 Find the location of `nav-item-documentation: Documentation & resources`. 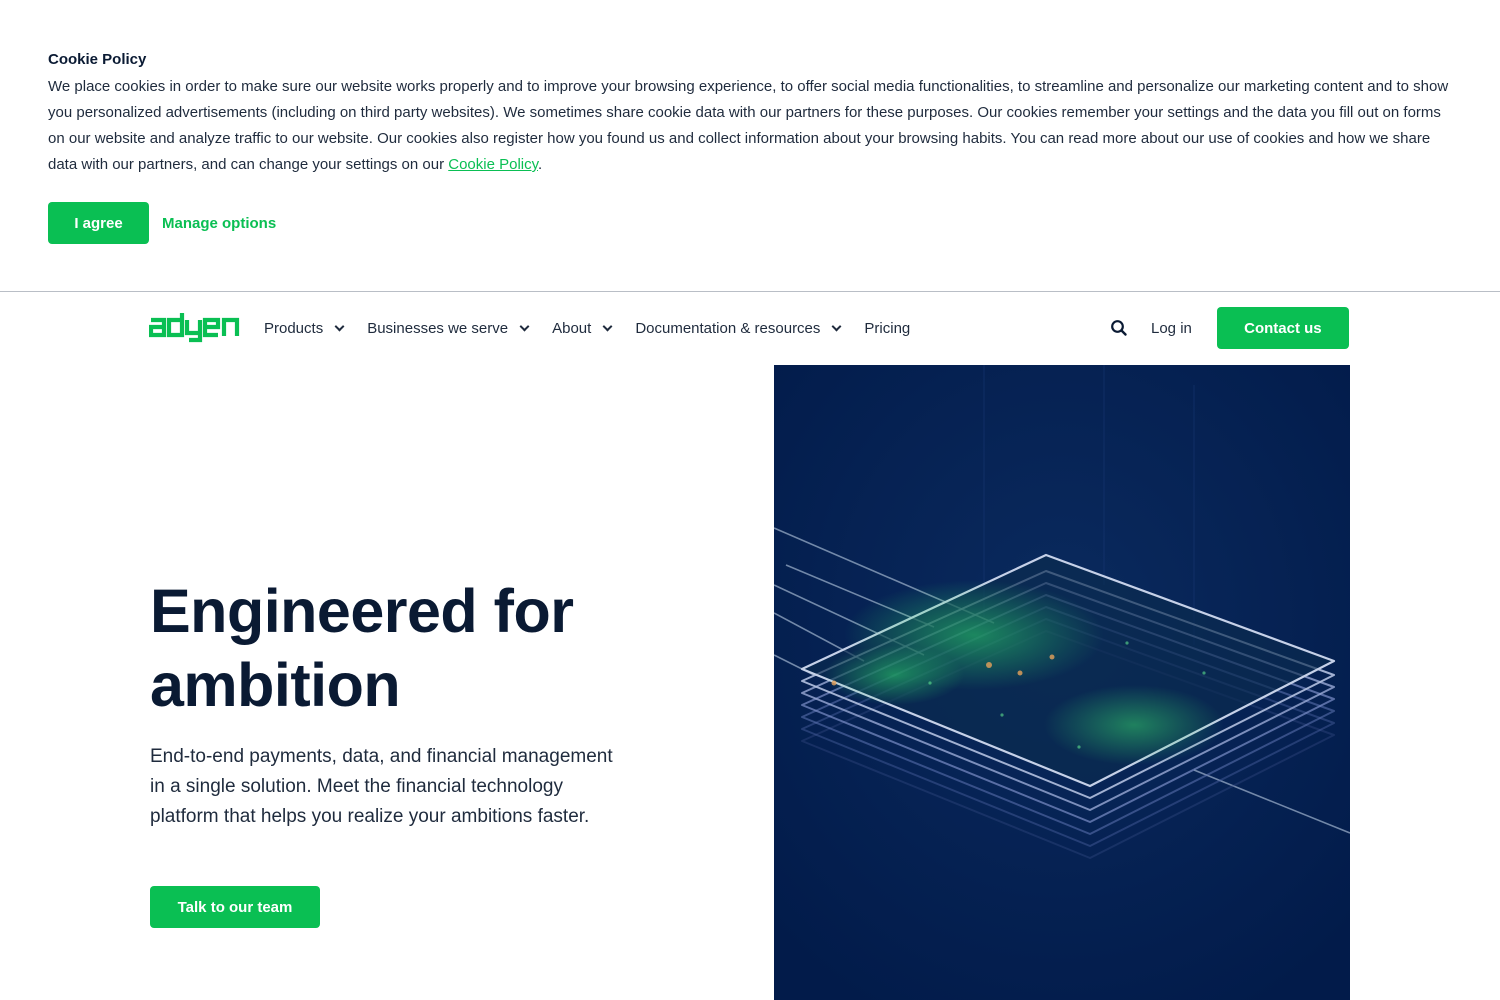

nav-item-documentation: Documentation & resources is located at coordinates (738, 328).